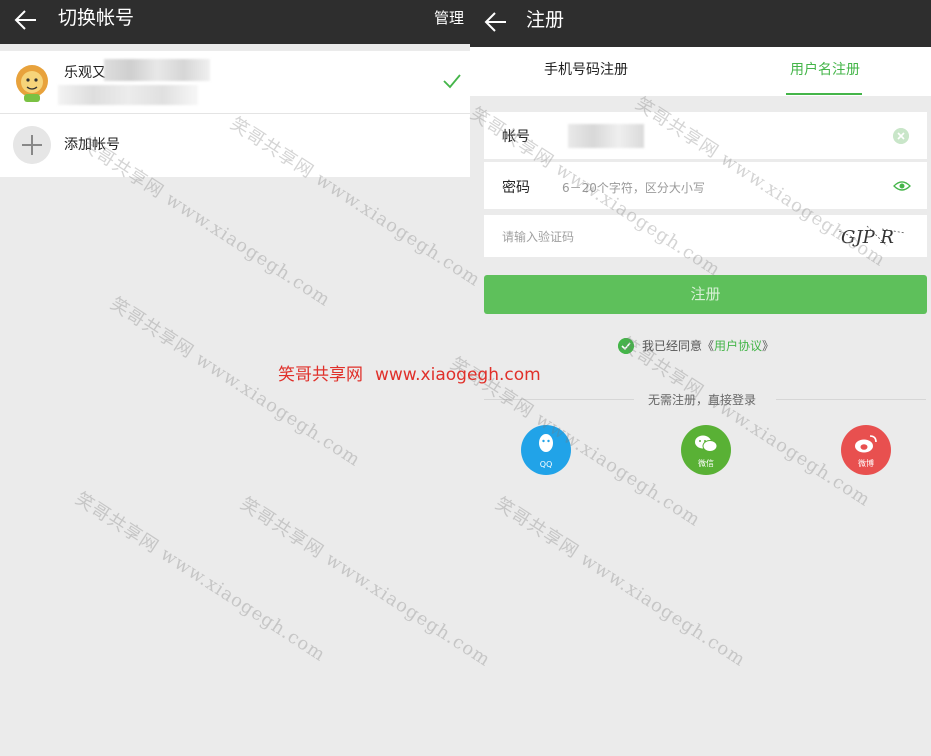 The width and height of the screenshot is (931, 756). What do you see at coordinates (32, 145) in the screenshot?
I see `plus-icon` at bounding box center [32, 145].